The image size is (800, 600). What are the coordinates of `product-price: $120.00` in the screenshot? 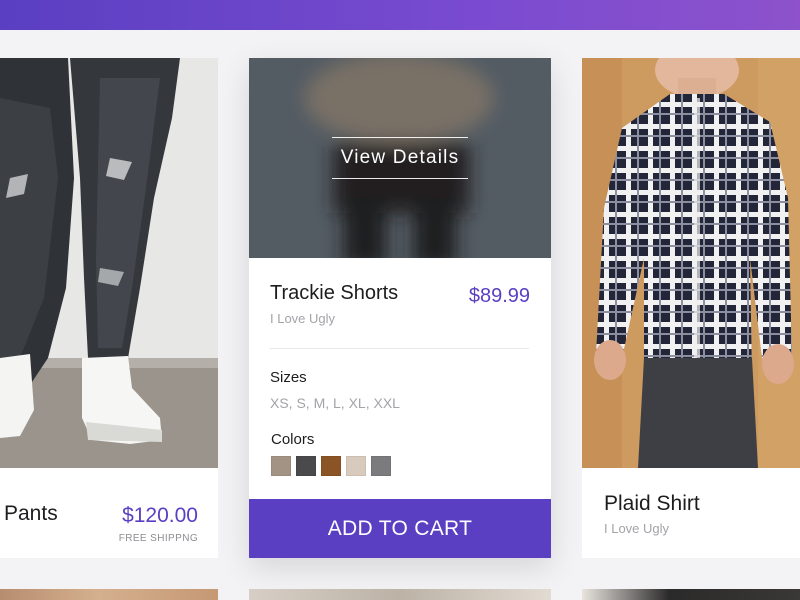 It's located at (160, 515).